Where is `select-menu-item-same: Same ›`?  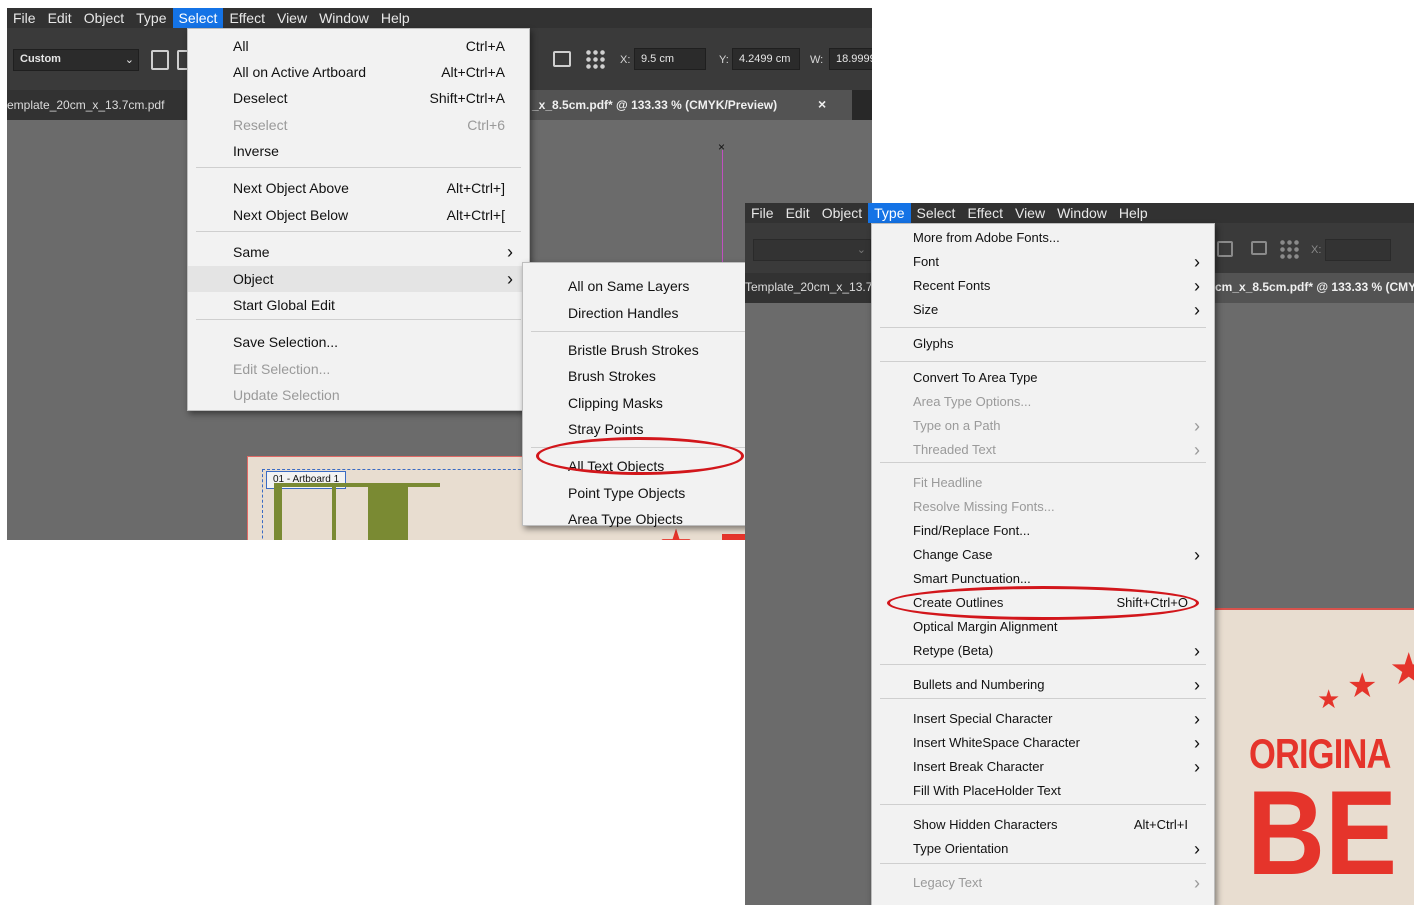 select-menu-item-same: Same › is located at coordinates (358, 252).